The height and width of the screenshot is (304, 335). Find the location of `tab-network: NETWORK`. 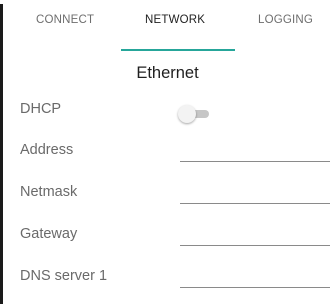

tab-network: NETWORK is located at coordinates (175, 20).